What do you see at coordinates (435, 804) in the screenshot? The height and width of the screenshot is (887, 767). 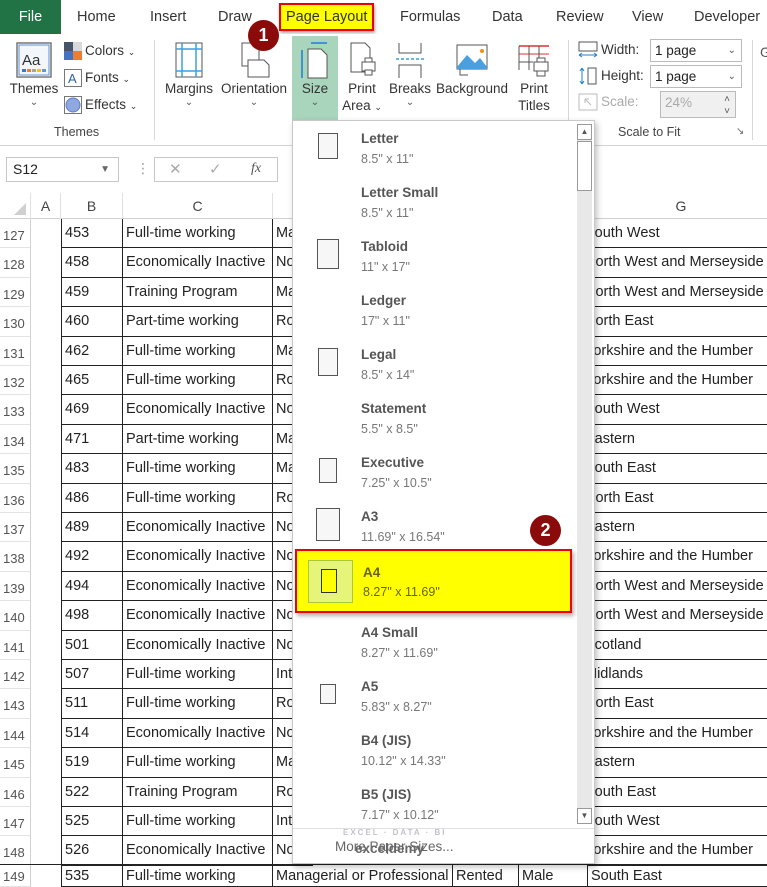 I see `paper-size-item: B5 (JIS) 7.17" x 10.12"` at bounding box center [435, 804].